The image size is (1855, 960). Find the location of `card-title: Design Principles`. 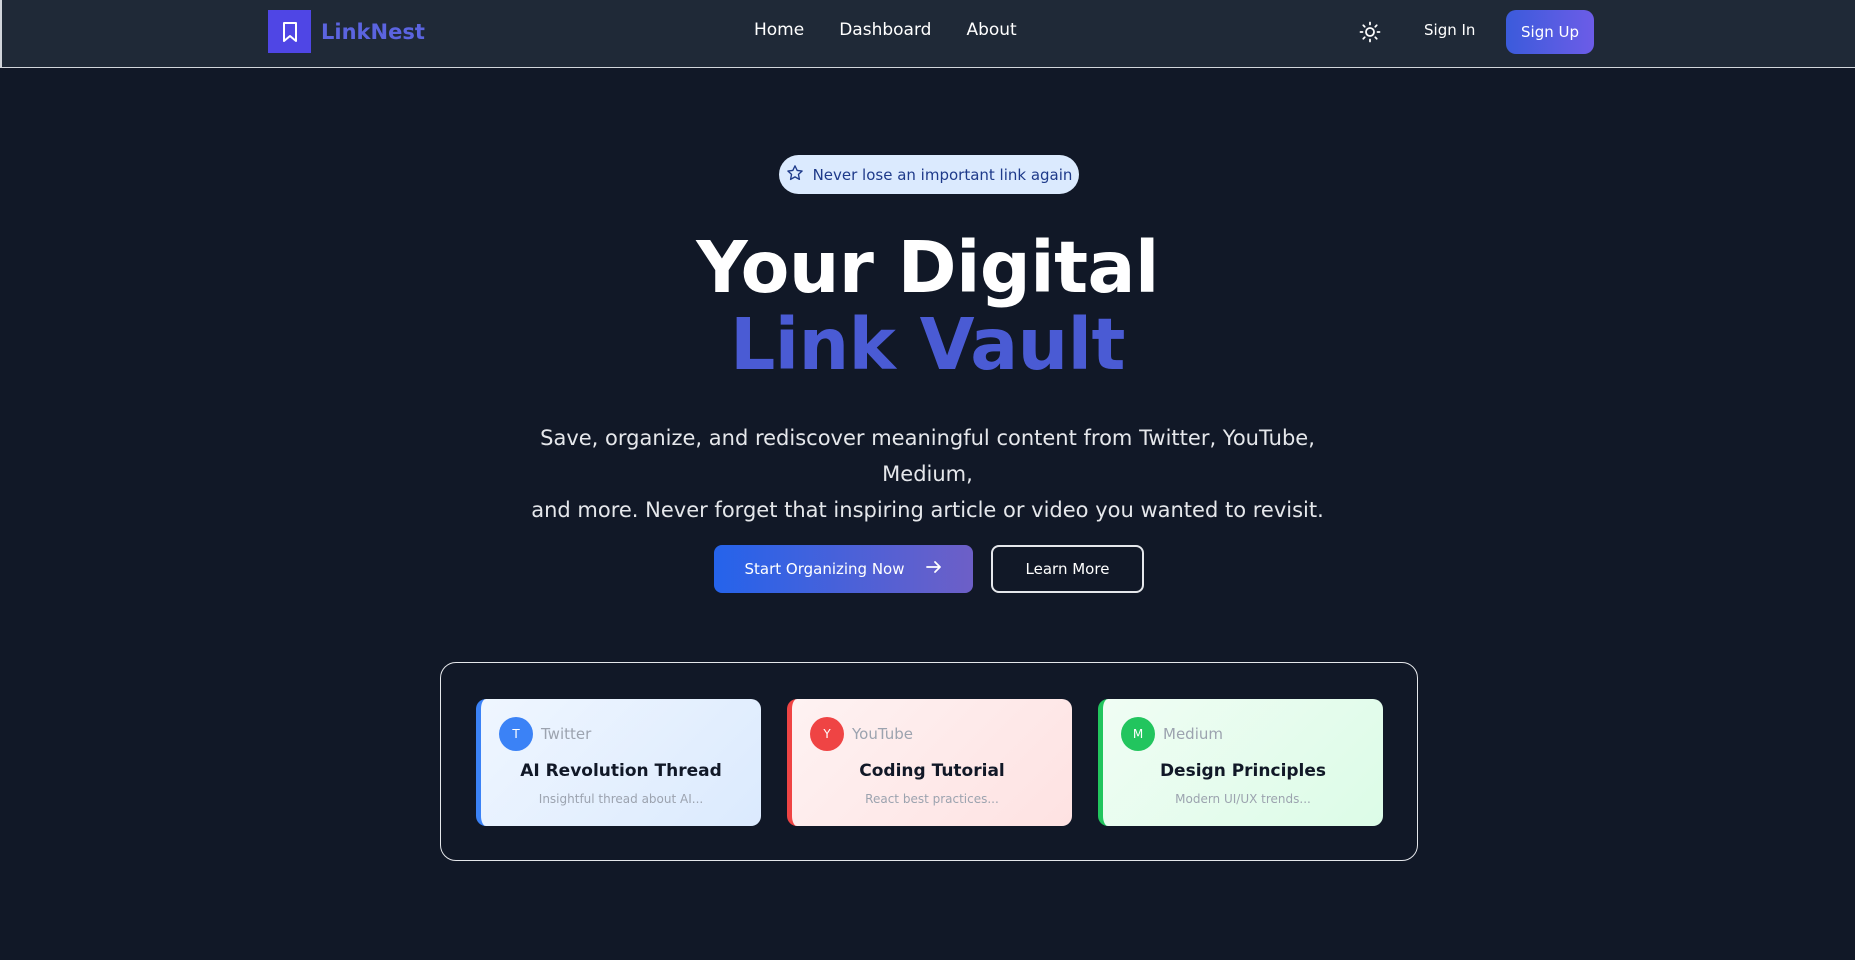

card-title: Design Principles is located at coordinates (1243, 771).